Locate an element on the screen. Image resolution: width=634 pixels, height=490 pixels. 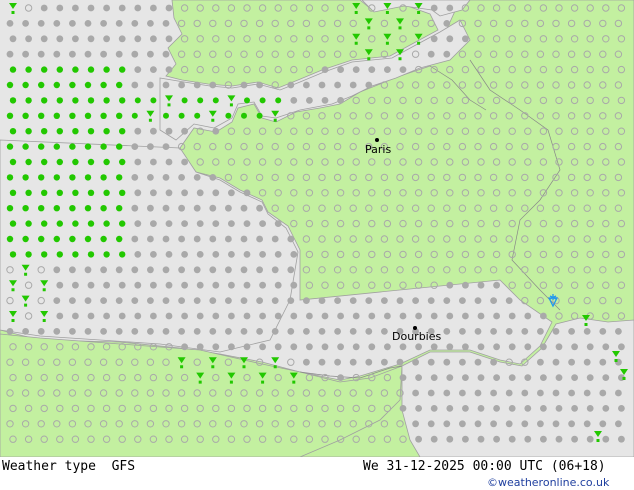
credit-link: ©weatheronline.co.uk is located at coordinates (548, 482).